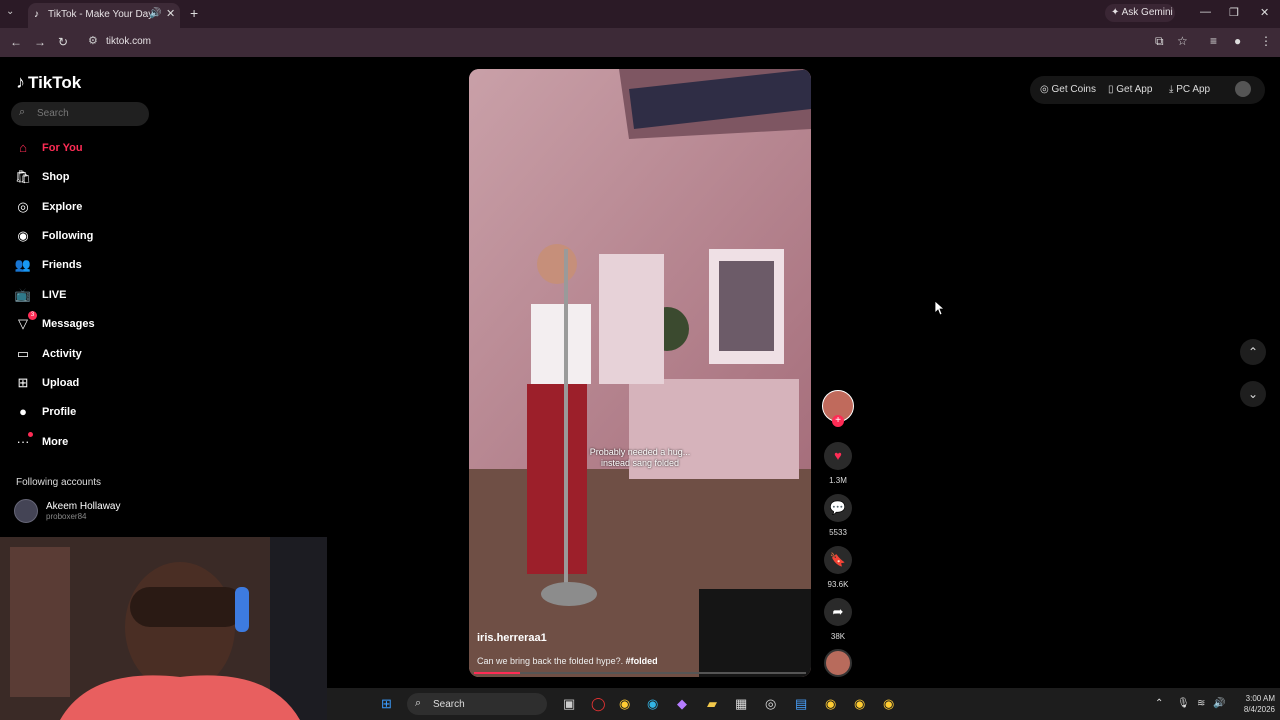 The height and width of the screenshot is (720, 1280). I want to click on sidebar-item-messages: ▽ 3 Messages, so click(84, 324).